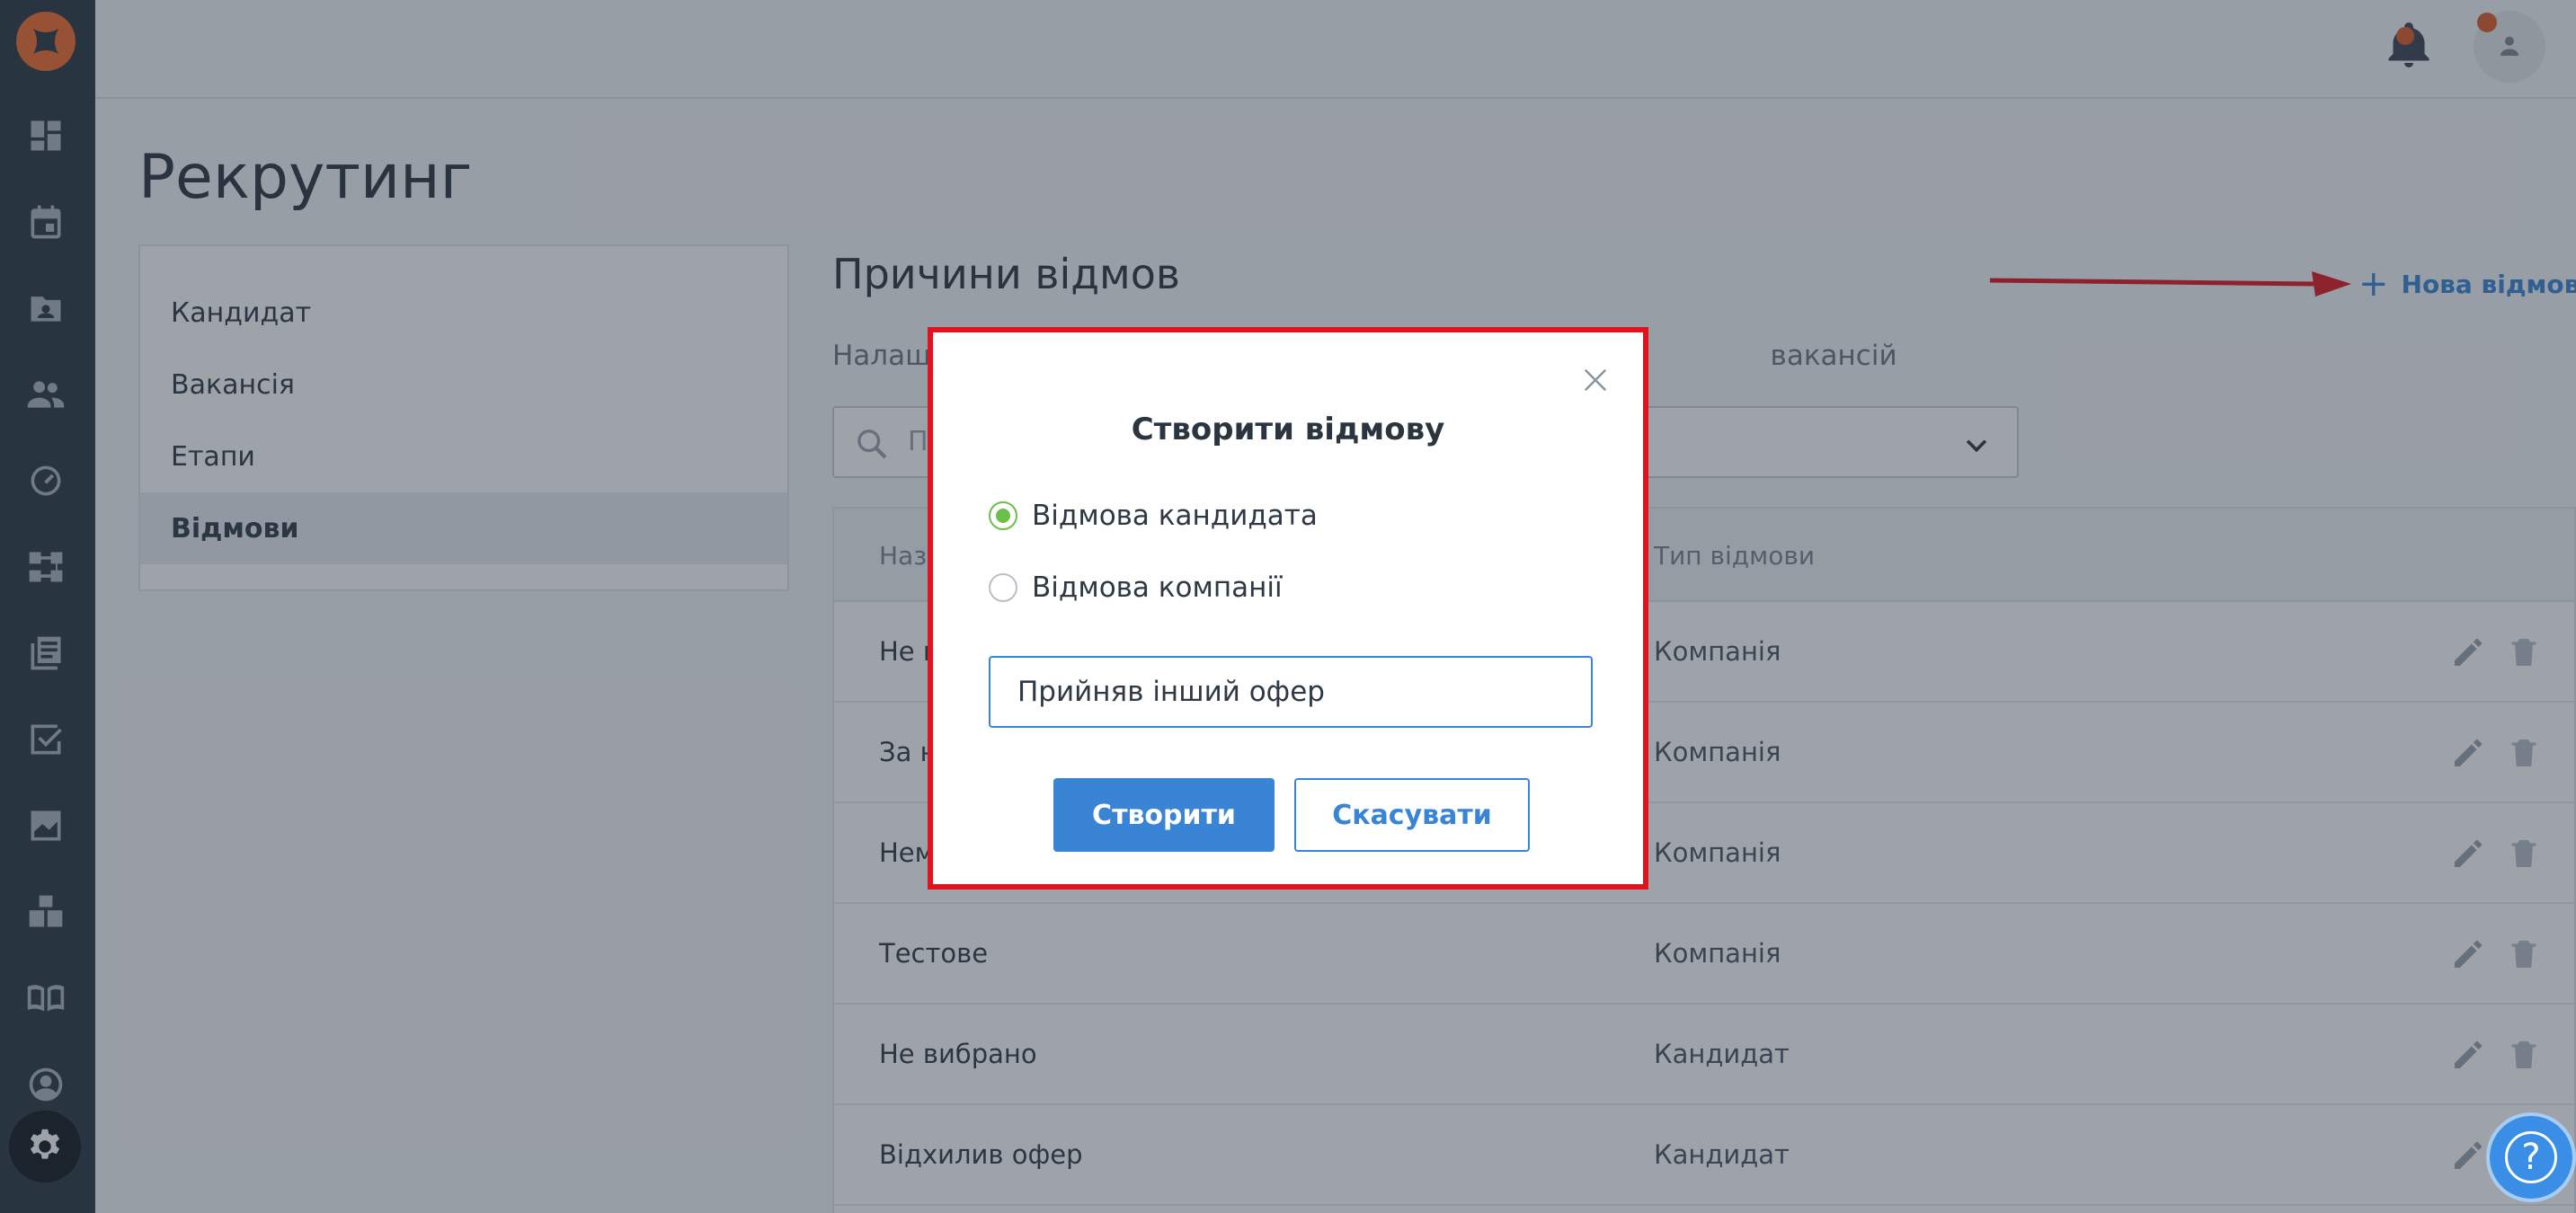 The width and height of the screenshot is (2576, 1213). What do you see at coordinates (1291, 692) in the screenshot?
I see `rejection-name-input` at bounding box center [1291, 692].